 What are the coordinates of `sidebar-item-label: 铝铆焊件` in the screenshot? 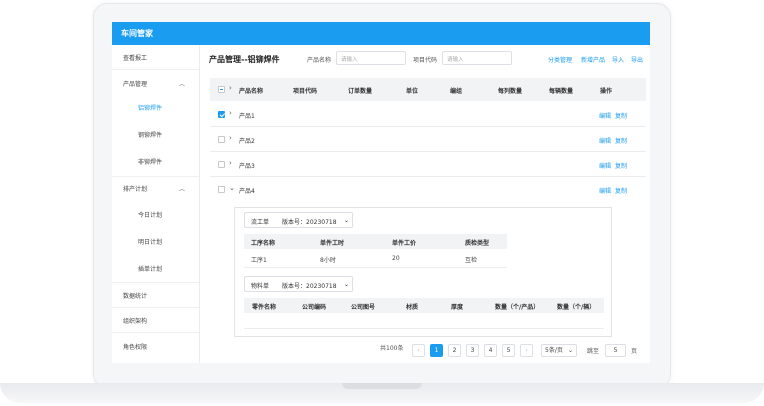 It's located at (150, 108).